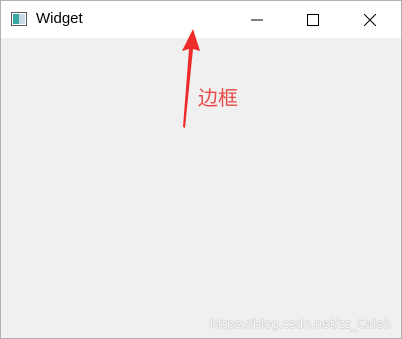 The width and height of the screenshot is (402, 339). I want to click on watermark: https://blog.csdn.net/zz_Caleb, so click(300, 324).